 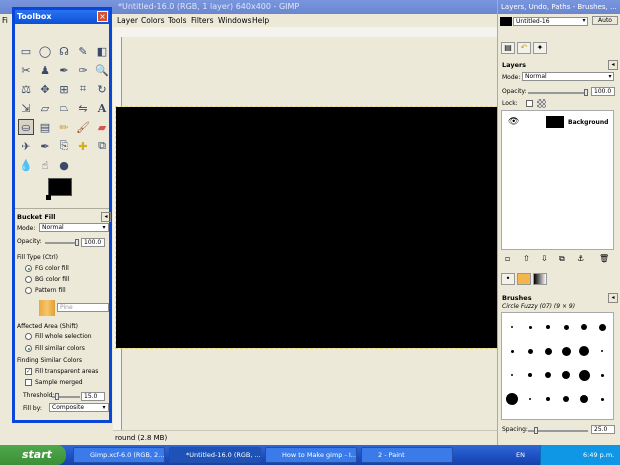 What do you see at coordinates (526, 258) in the screenshot?
I see `raise-layer-icon: ⇧` at bounding box center [526, 258].